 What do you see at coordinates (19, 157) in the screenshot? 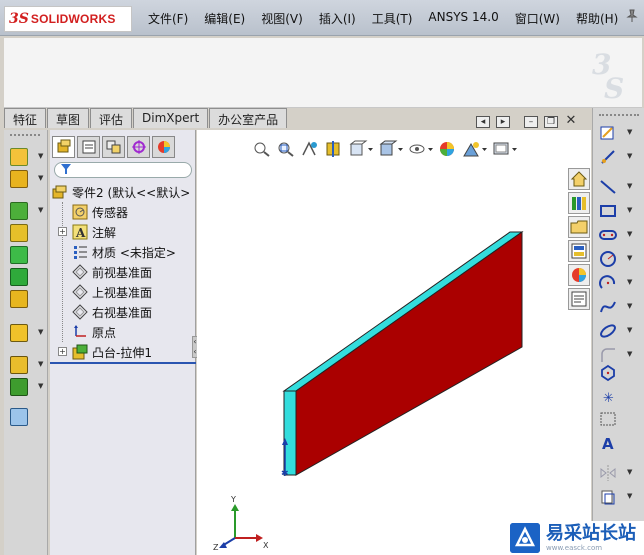
I see `extruded-boss-icon` at bounding box center [19, 157].